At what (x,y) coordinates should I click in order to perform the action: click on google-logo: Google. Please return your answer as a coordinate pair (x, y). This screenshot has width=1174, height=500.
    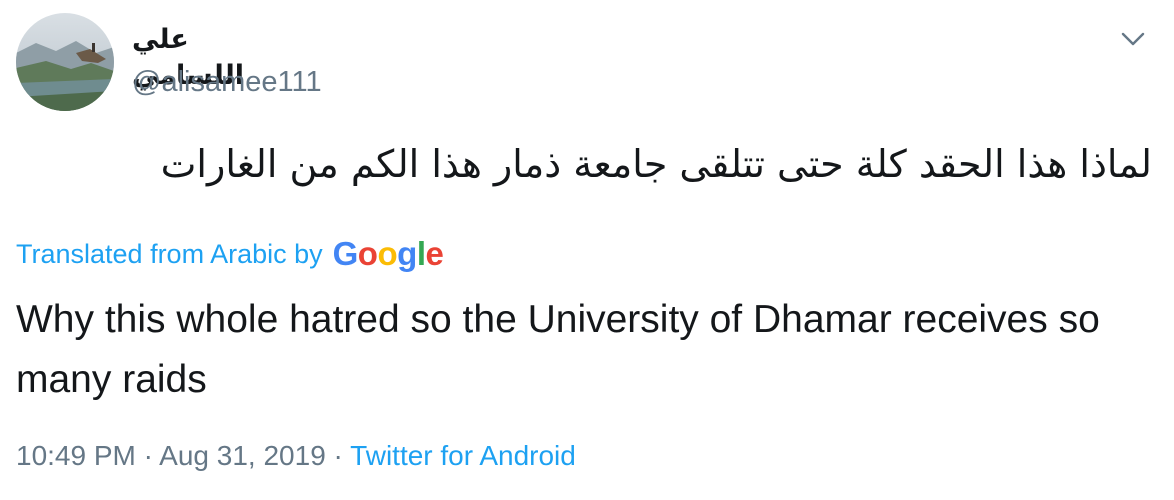
    Looking at the image, I should click on (388, 254).